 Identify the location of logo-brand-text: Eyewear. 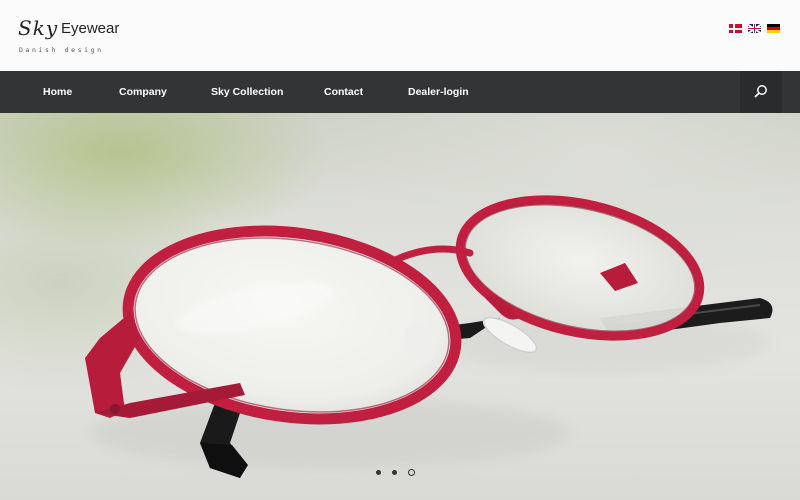
(90, 28).